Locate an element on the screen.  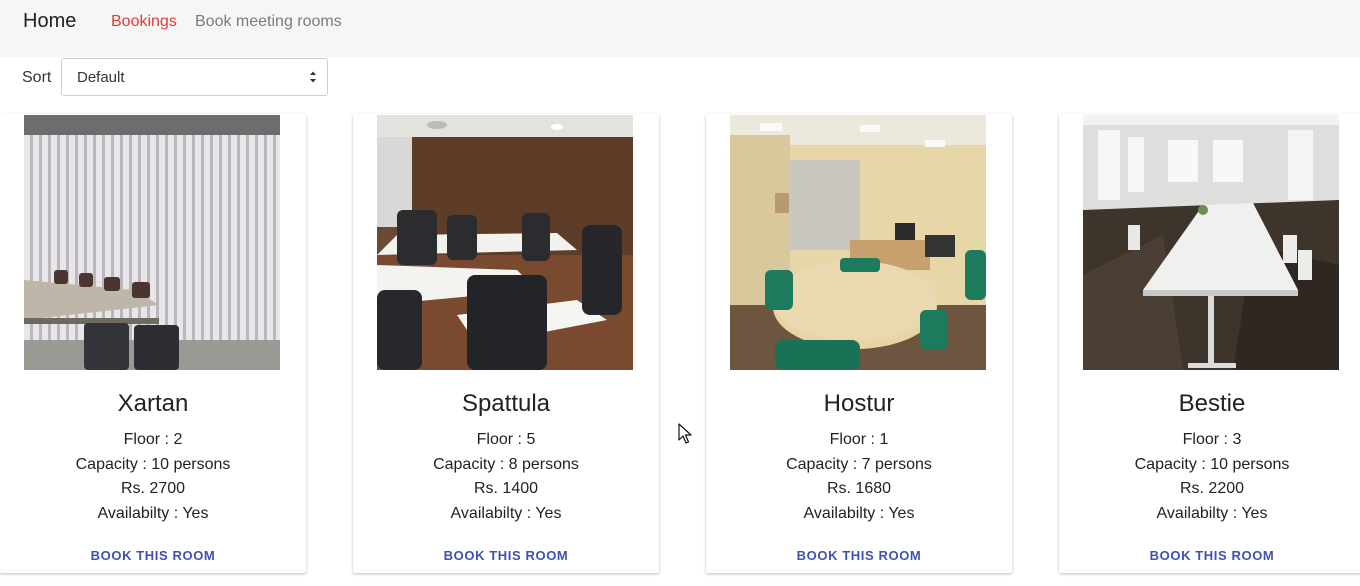
room-capacity: Capacity : 8 persons is located at coordinates (506, 464).